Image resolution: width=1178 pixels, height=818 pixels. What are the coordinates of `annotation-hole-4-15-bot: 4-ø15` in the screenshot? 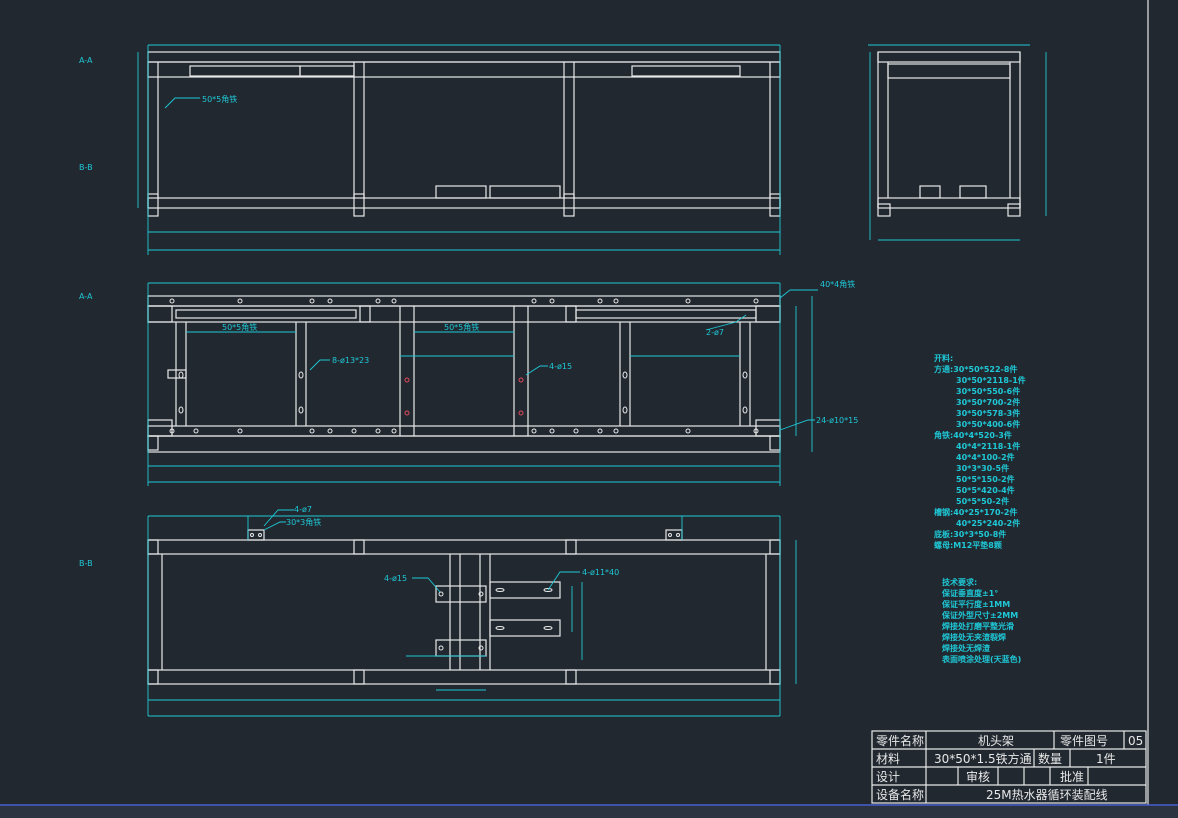 It's located at (395, 578).